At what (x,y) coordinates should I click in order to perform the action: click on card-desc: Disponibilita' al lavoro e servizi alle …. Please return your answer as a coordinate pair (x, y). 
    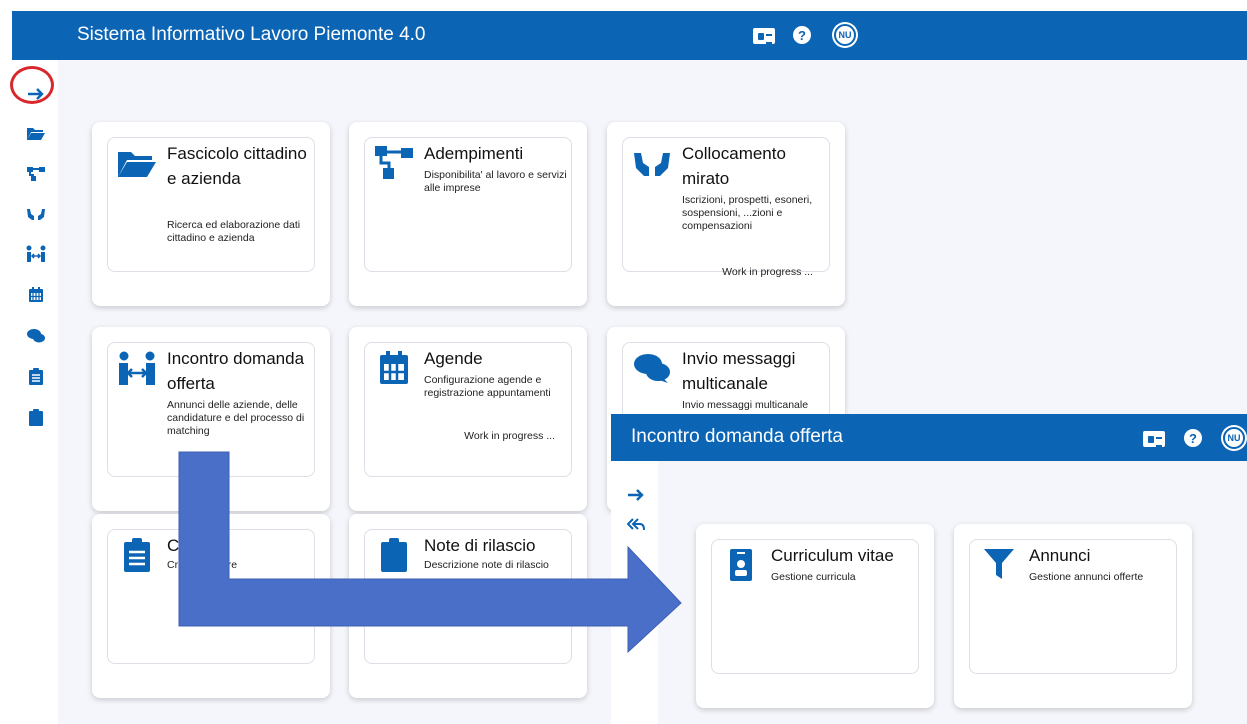
    Looking at the image, I should click on (495, 181).